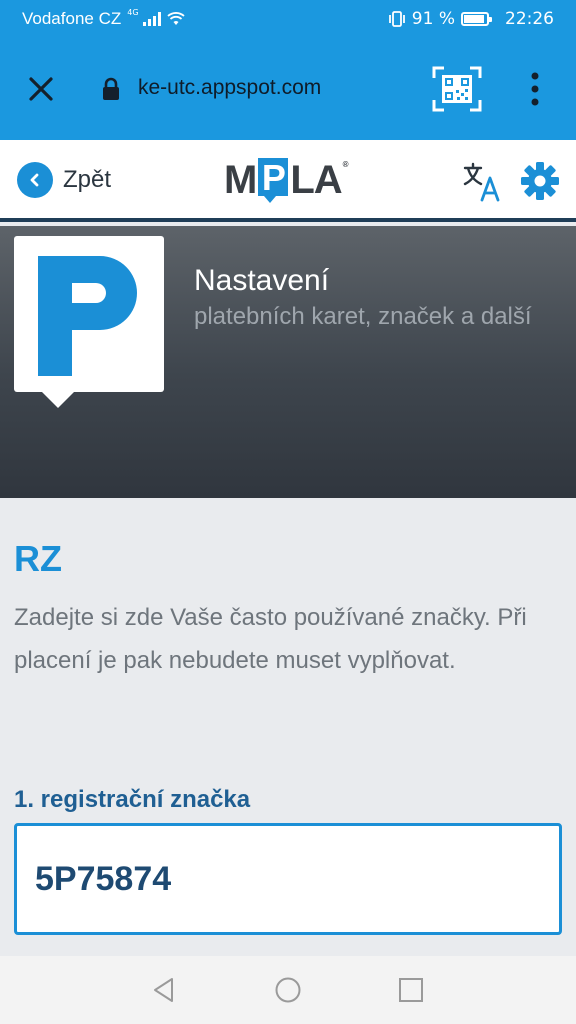 The height and width of the screenshot is (1024, 576). I want to click on app-header: Zpět M P LA ®, so click(288, 181).